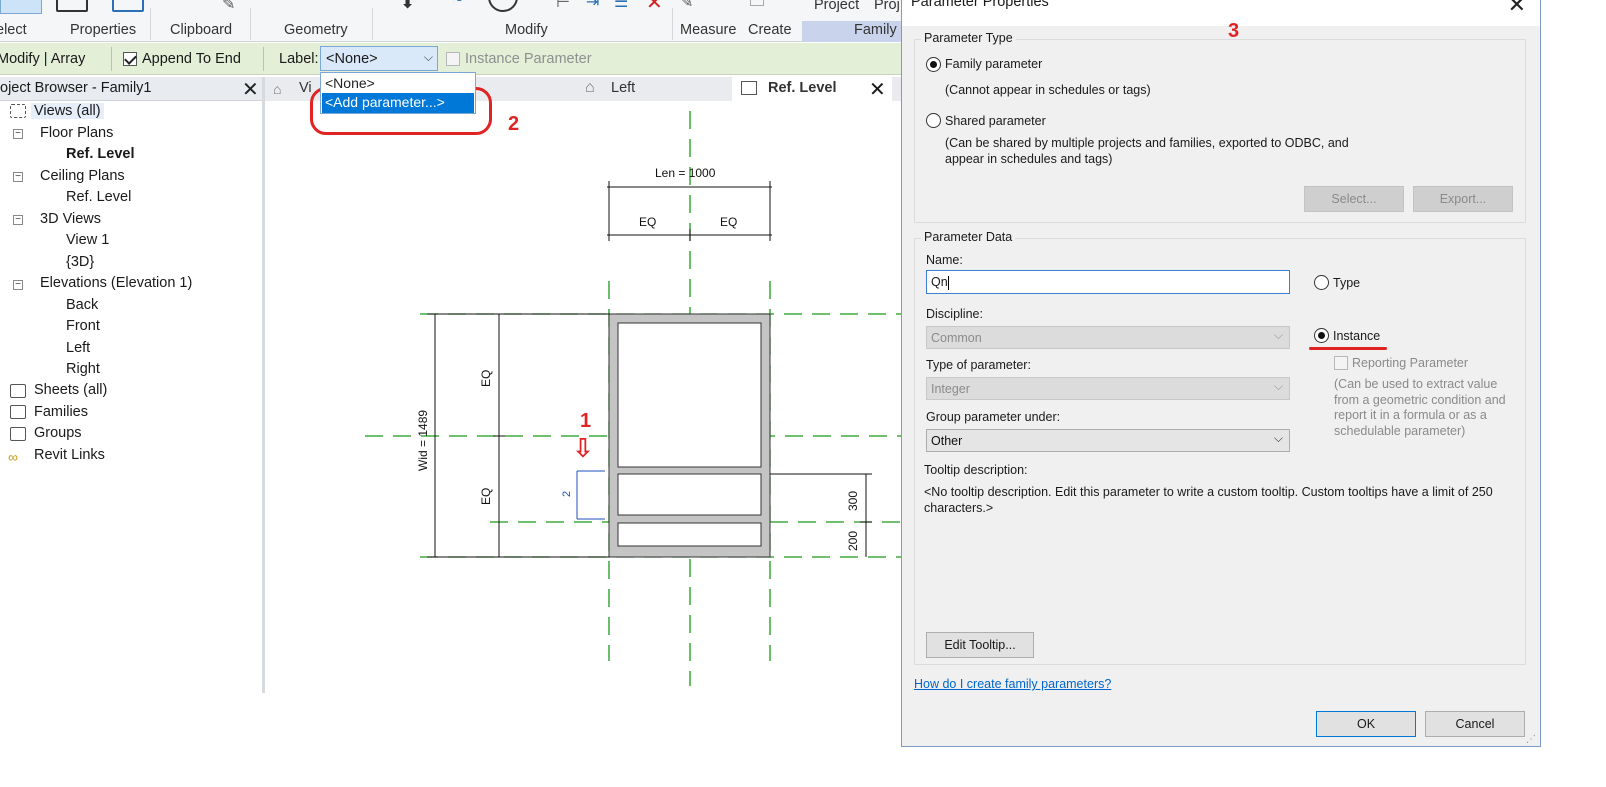  What do you see at coordinates (13, 30) in the screenshot?
I see `ribbon-select-label: elect` at bounding box center [13, 30].